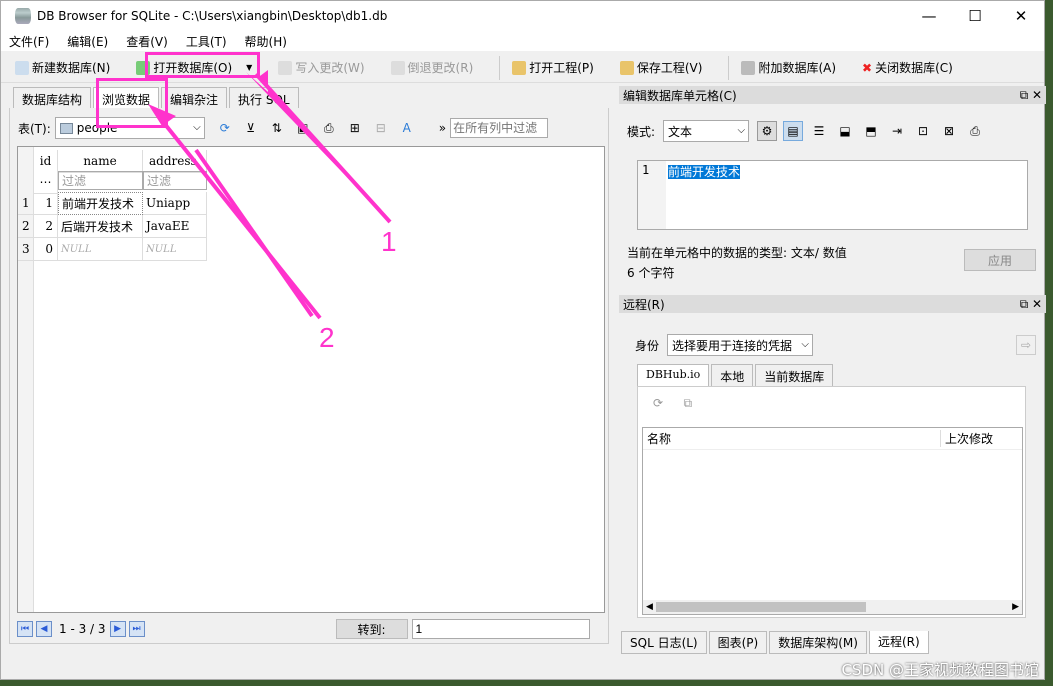 The width and height of the screenshot is (1053, 686). What do you see at coordinates (303, 128) in the screenshot?
I see `save-view-icon: ▣` at bounding box center [303, 128].